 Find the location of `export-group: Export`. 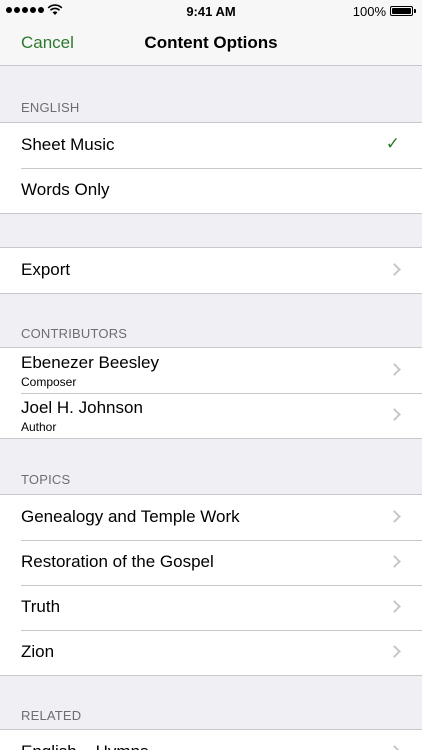

export-group: Export is located at coordinates (211, 270).